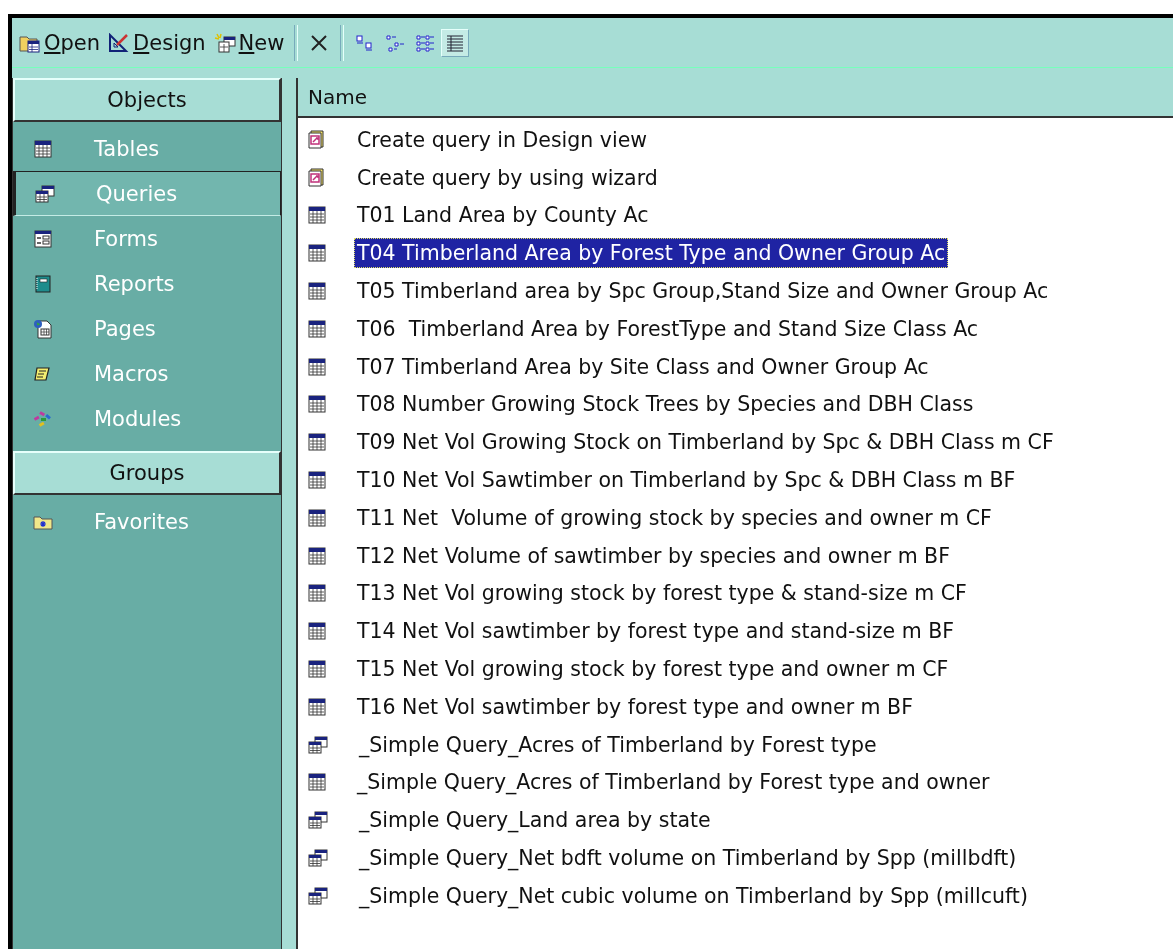  What do you see at coordinates (674, 517) in the screenshot?
I see `list-item: T11 Net Volume of growing stock by species and owner m CF` at bounding box center [674, 517].